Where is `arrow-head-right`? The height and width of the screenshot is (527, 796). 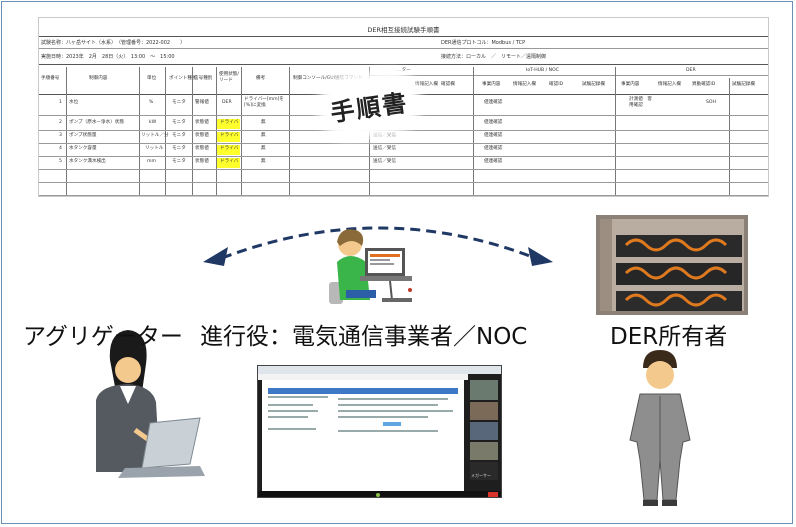
arrow-head-right is located at coordinates (540, 256).